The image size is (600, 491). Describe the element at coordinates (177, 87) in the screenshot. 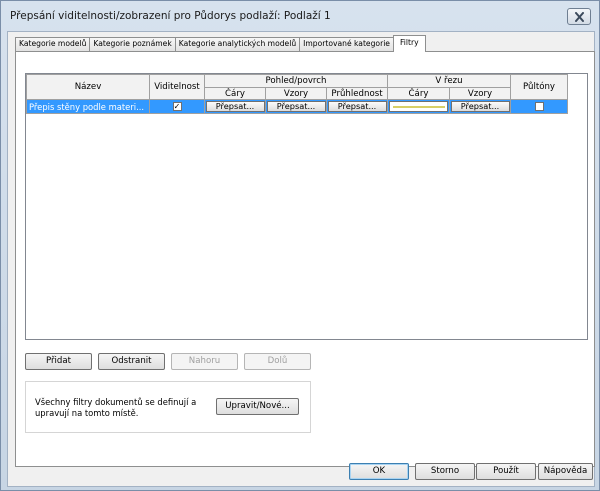

I see `column-header-visibility: Viditelnost` at that location.